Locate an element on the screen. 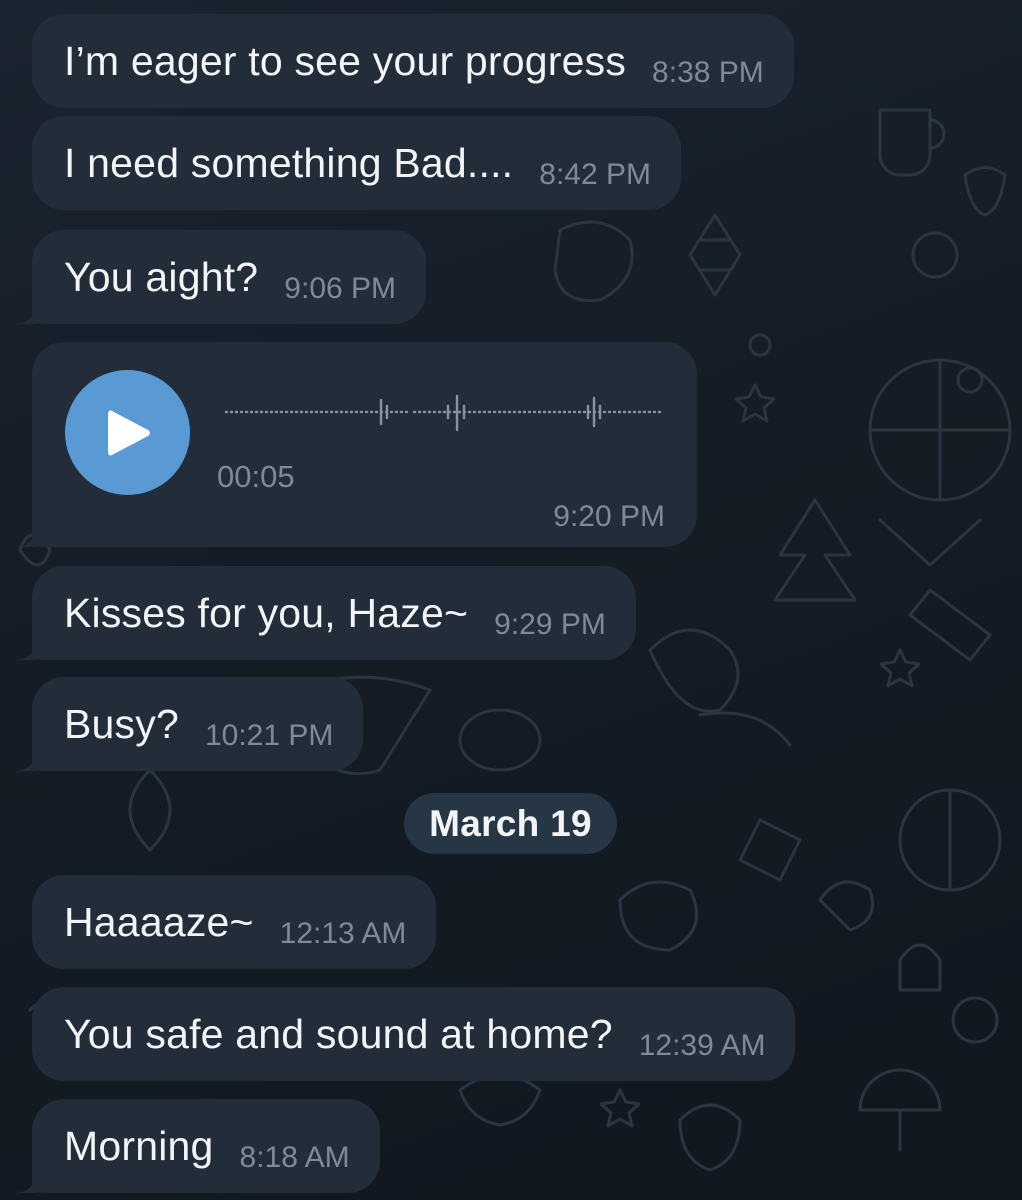 The height and width of the screenshot is (1200, 1022). message-text: You aight? is located at coordinates (161, 276).